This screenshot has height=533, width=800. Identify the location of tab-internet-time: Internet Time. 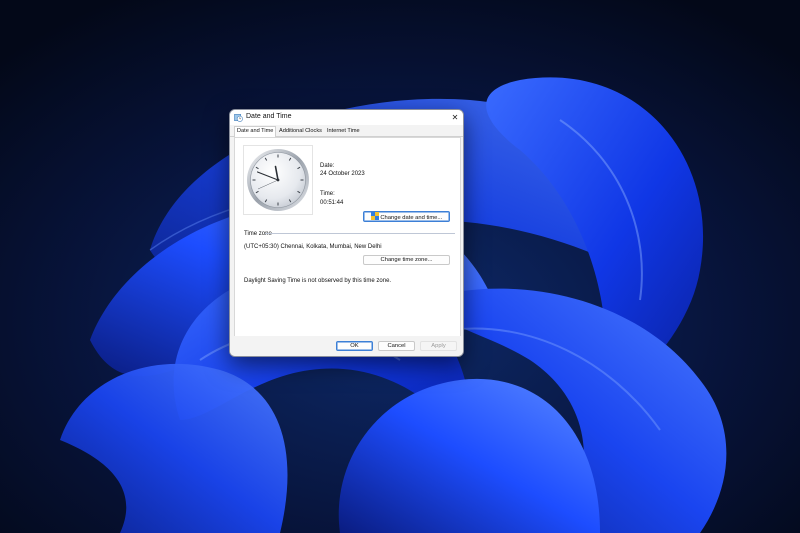
(343, 131).